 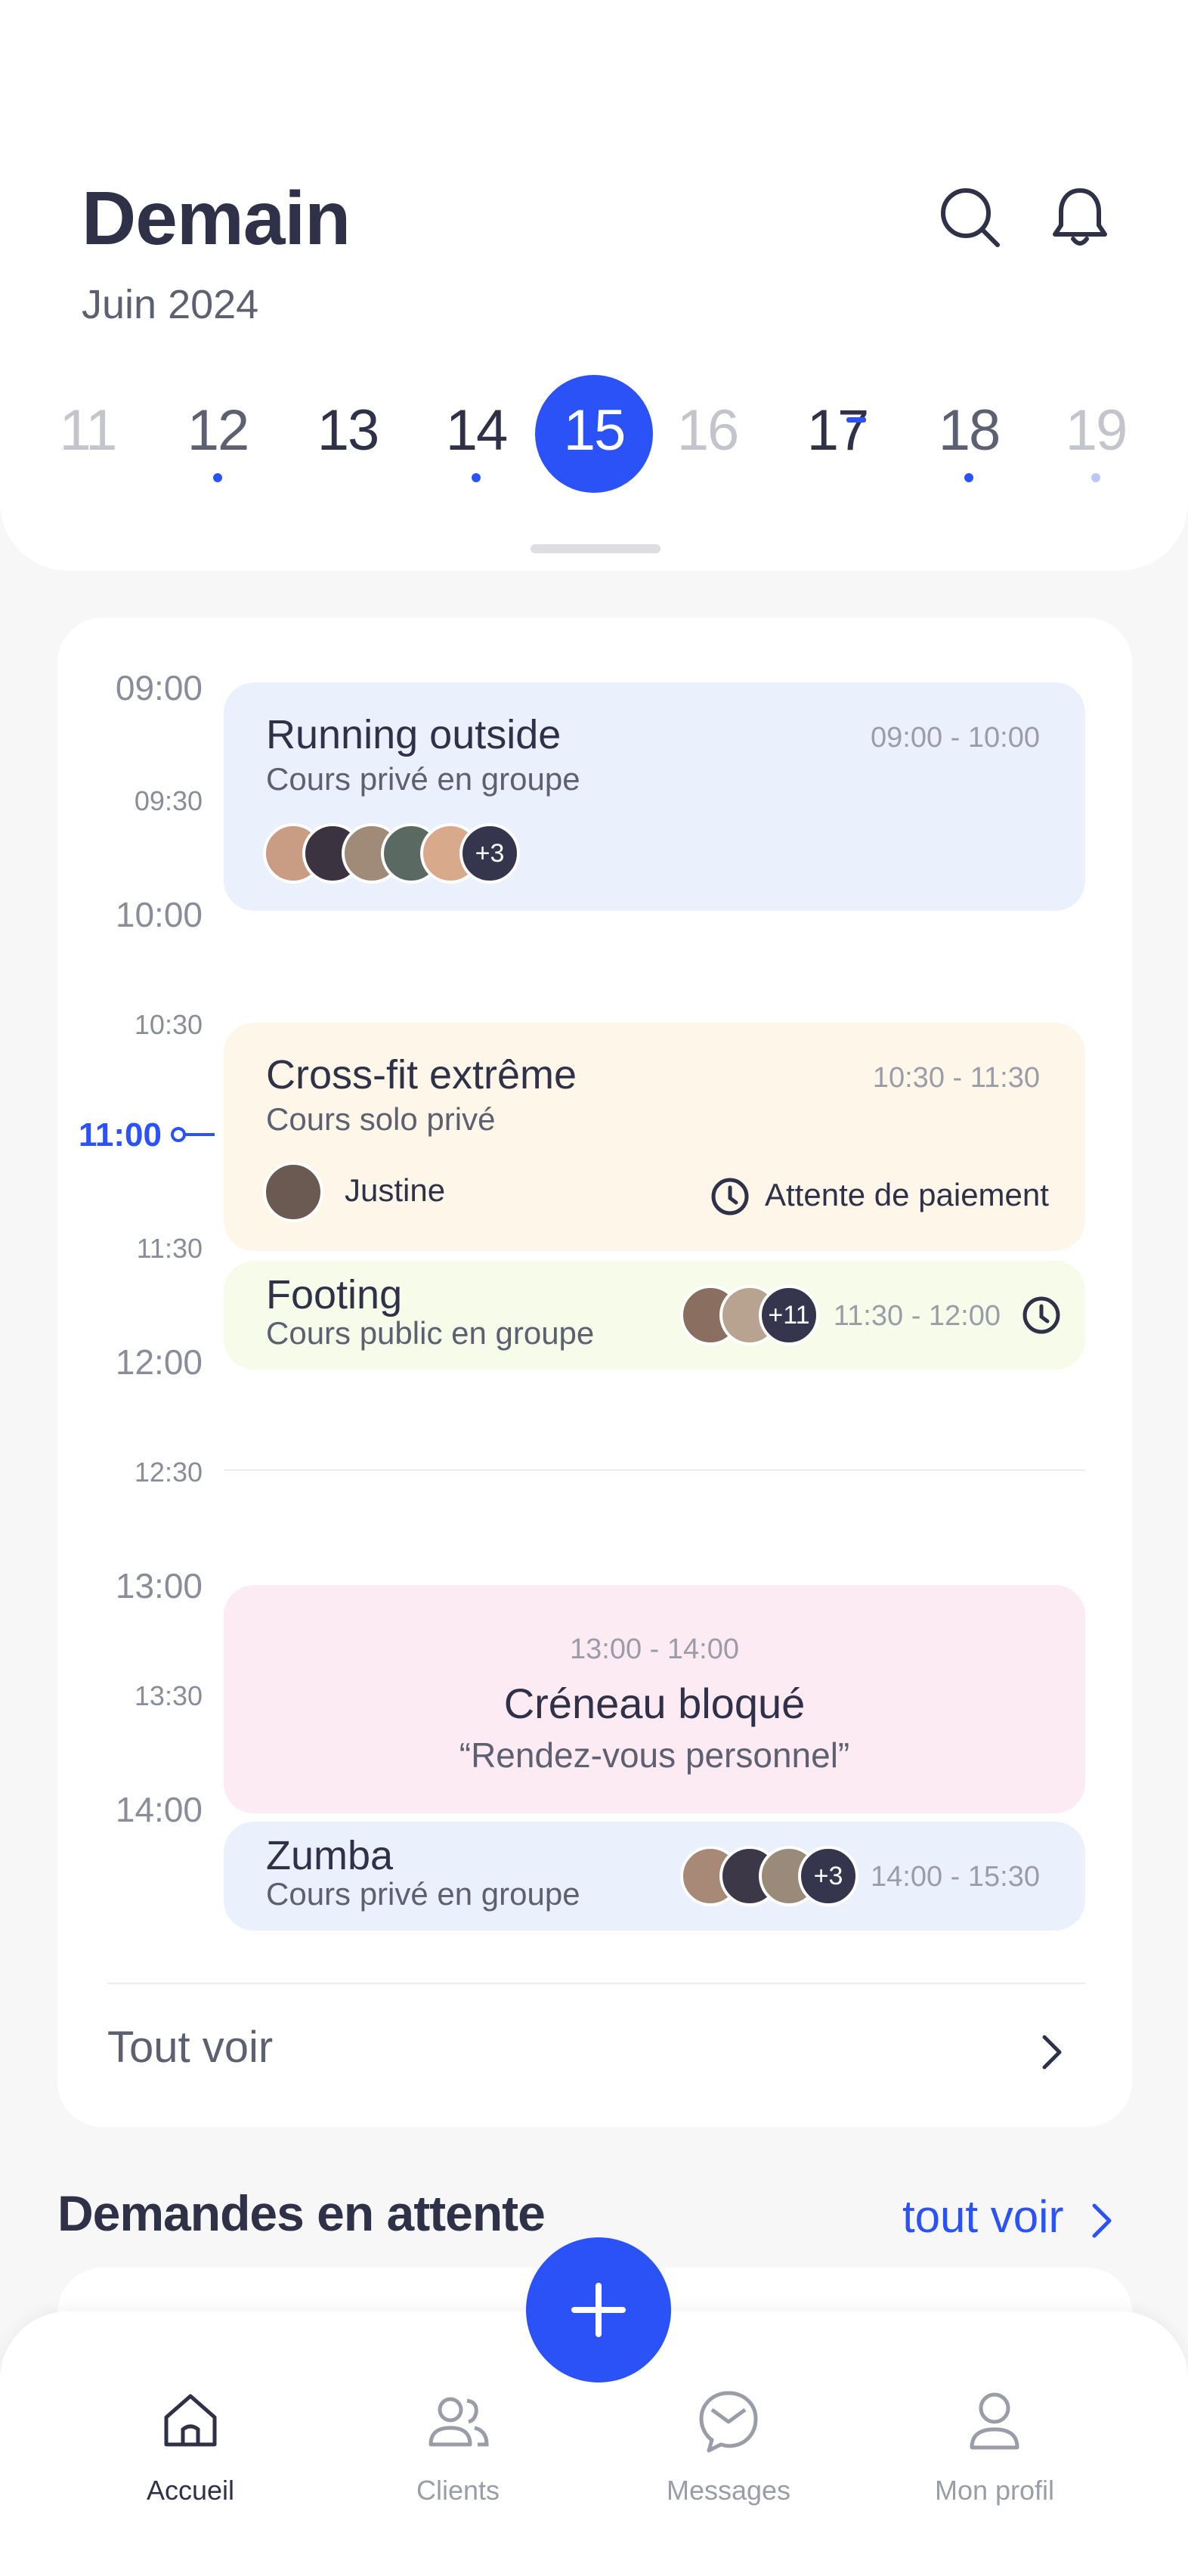 I want to click on bell-icon, so click(x=1080, y=217).